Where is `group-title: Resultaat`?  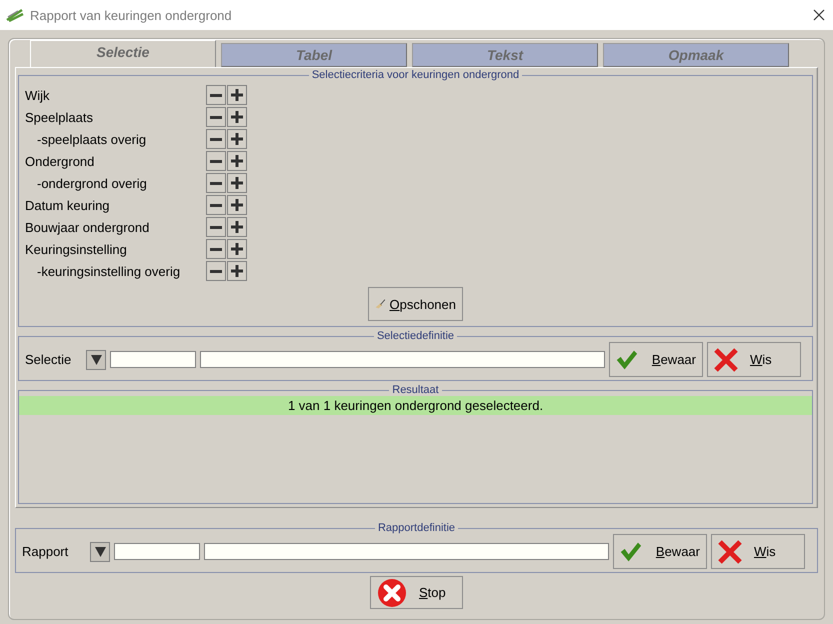
group-title: Resultaat is located at coordinates (415, 390).